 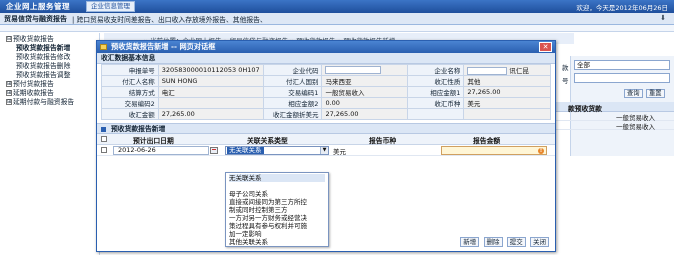 I want to click on nav-item-trade-credit: 贸易信贷与融资报告, so click(x=35, y=19).